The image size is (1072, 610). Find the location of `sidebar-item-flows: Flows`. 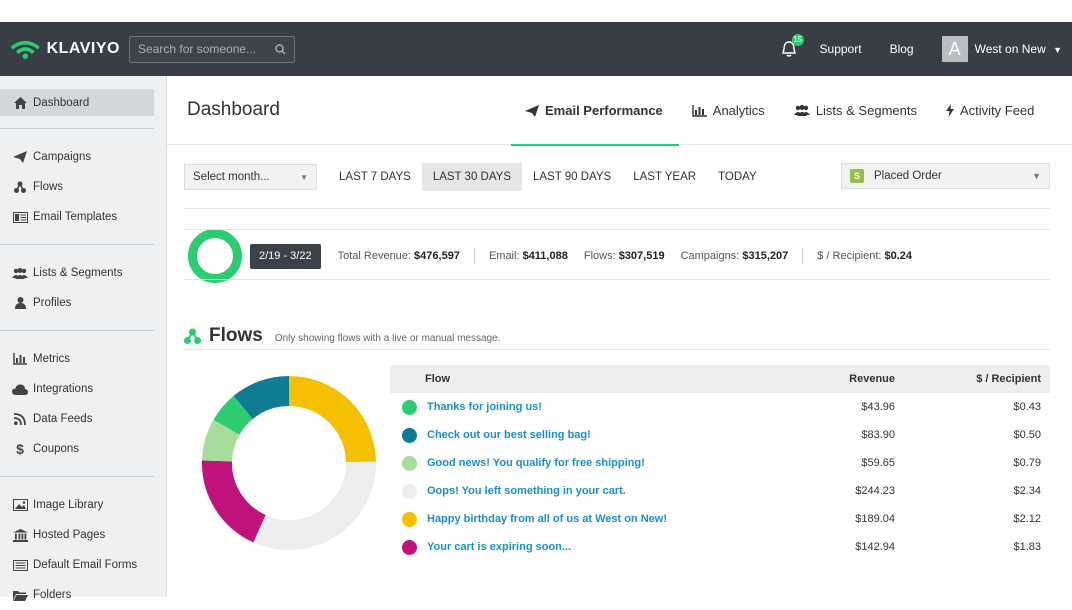

sidebar-item-flows: Flows is located at coordinates (83, 187).